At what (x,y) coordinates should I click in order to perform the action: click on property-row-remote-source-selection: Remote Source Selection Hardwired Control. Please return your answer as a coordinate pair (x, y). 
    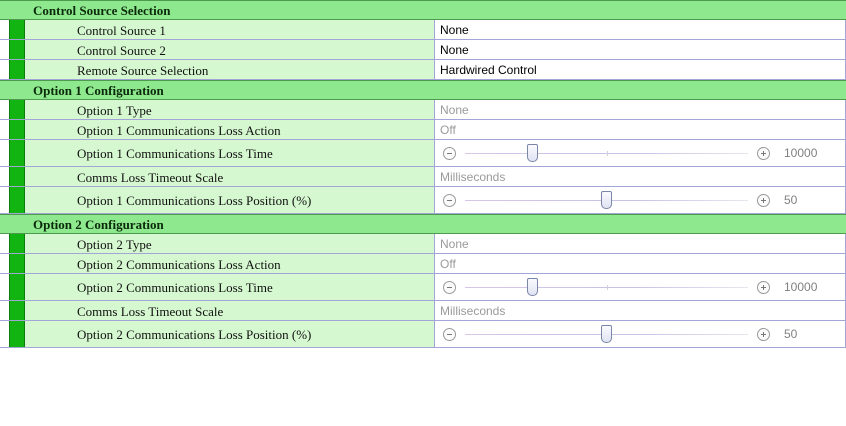
    Looking at the image, I should click on (423, 70).